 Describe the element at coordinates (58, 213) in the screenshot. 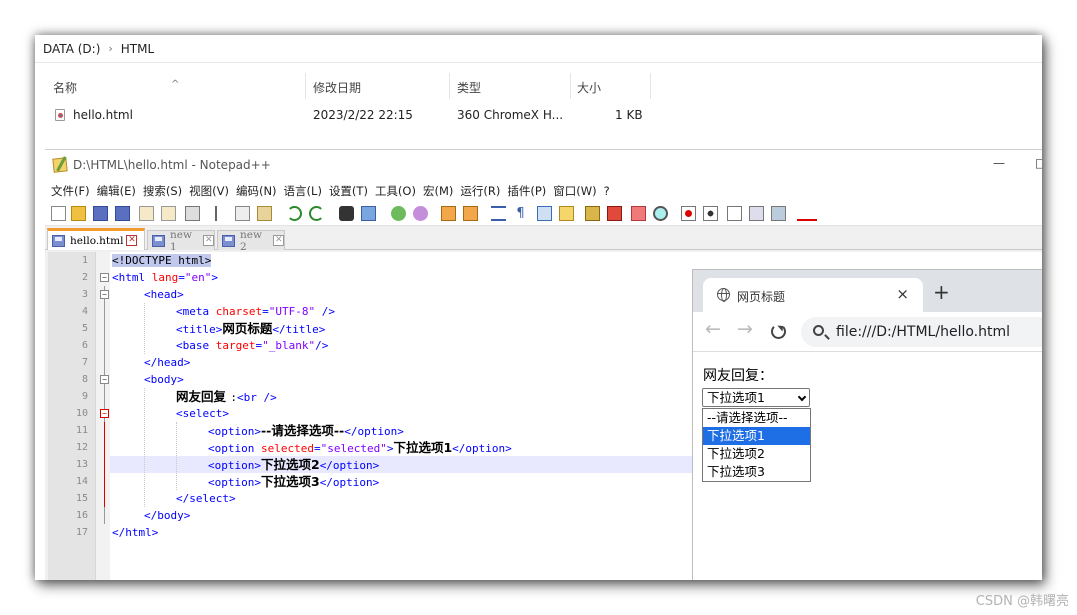

I see `new-file-icon` at that location.